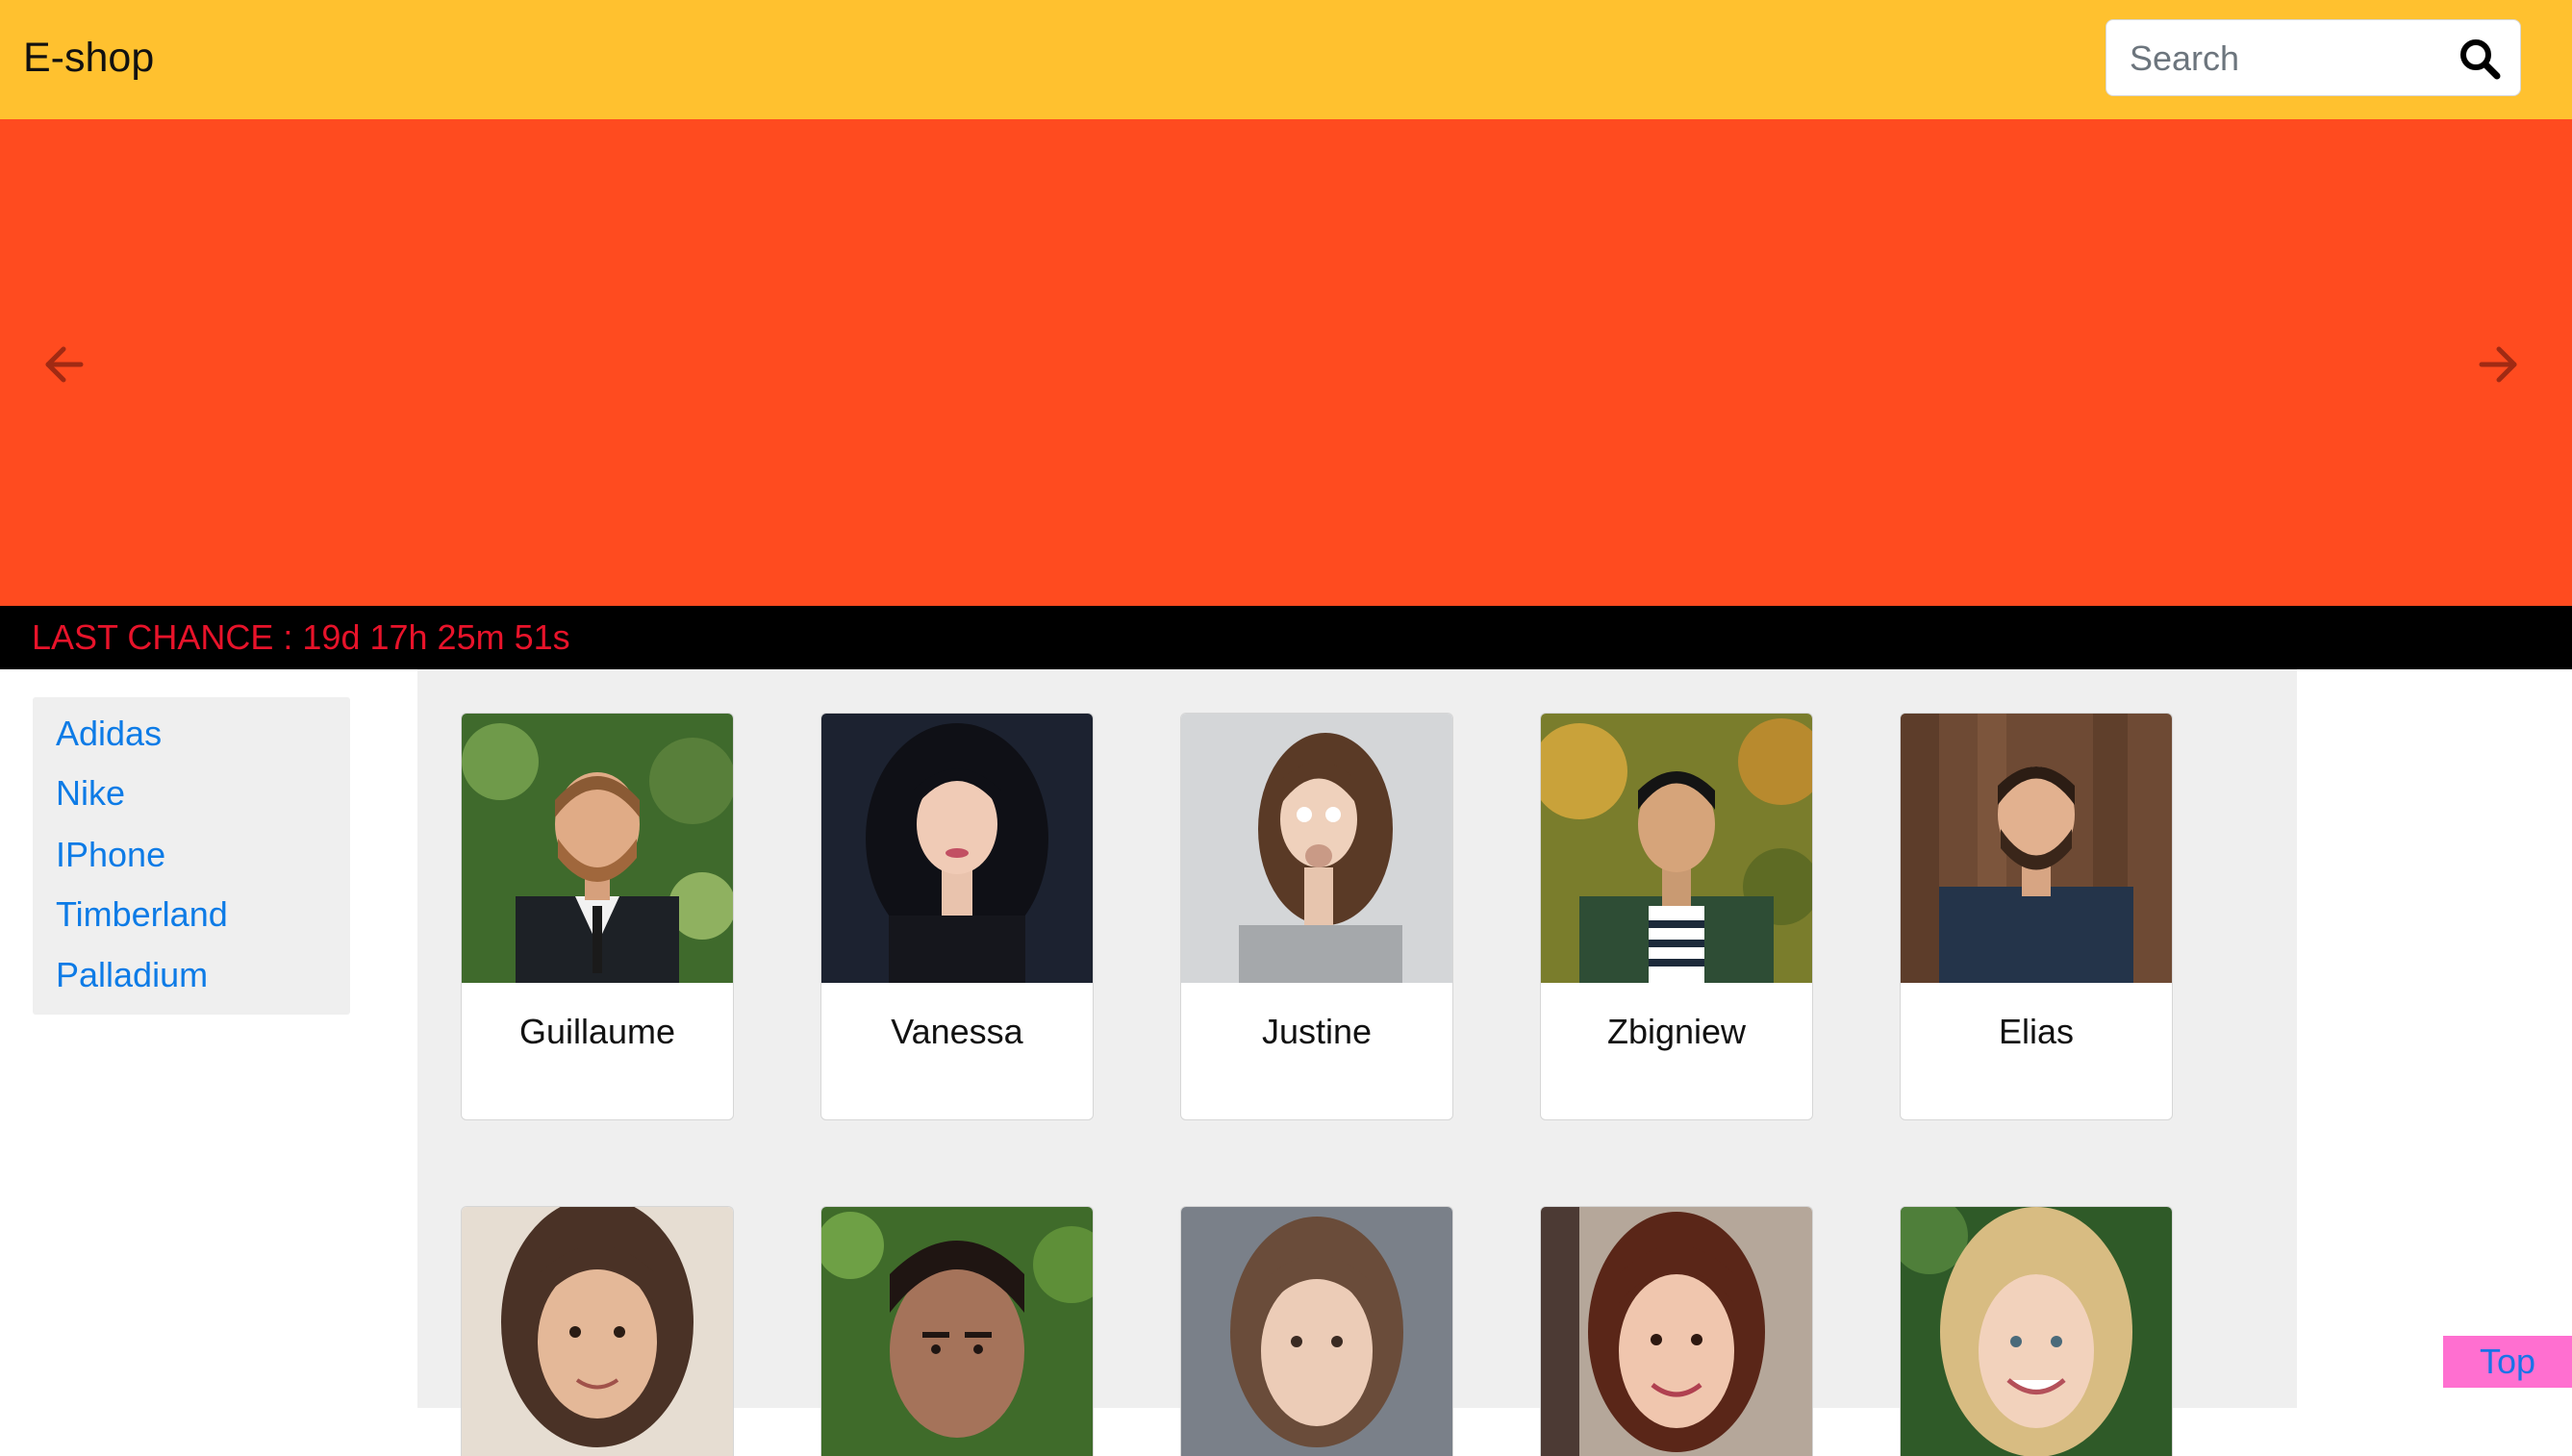  I want to click on sidebar-item-iphone: IPhone, so click(110, 855).